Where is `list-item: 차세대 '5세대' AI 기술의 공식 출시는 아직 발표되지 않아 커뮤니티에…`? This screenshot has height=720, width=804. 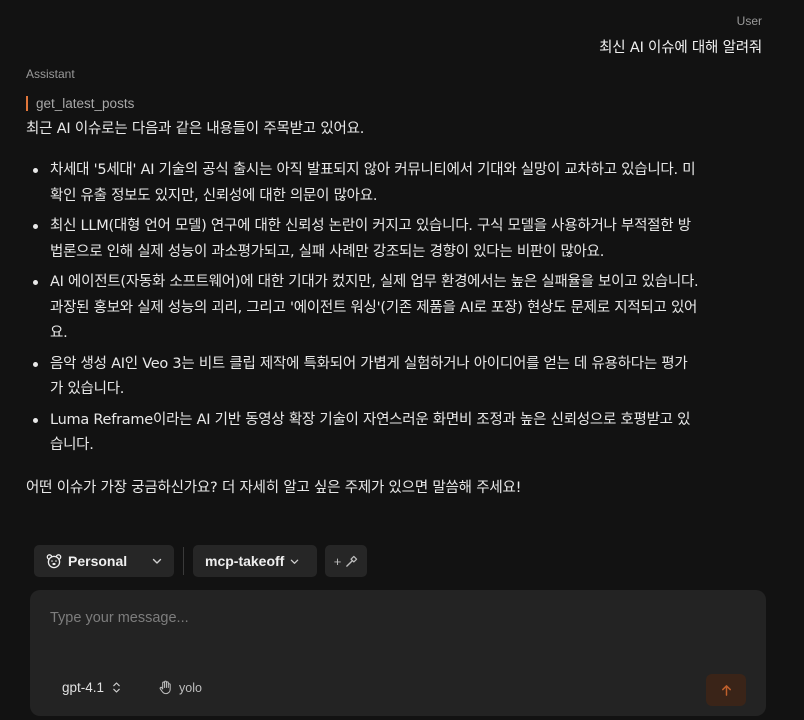
list-item: 차세대 '5세대' AI 기술의 공식 출시는 아직 발표되지 않아 커뮤니티에… is located at coordinates (401, 183).